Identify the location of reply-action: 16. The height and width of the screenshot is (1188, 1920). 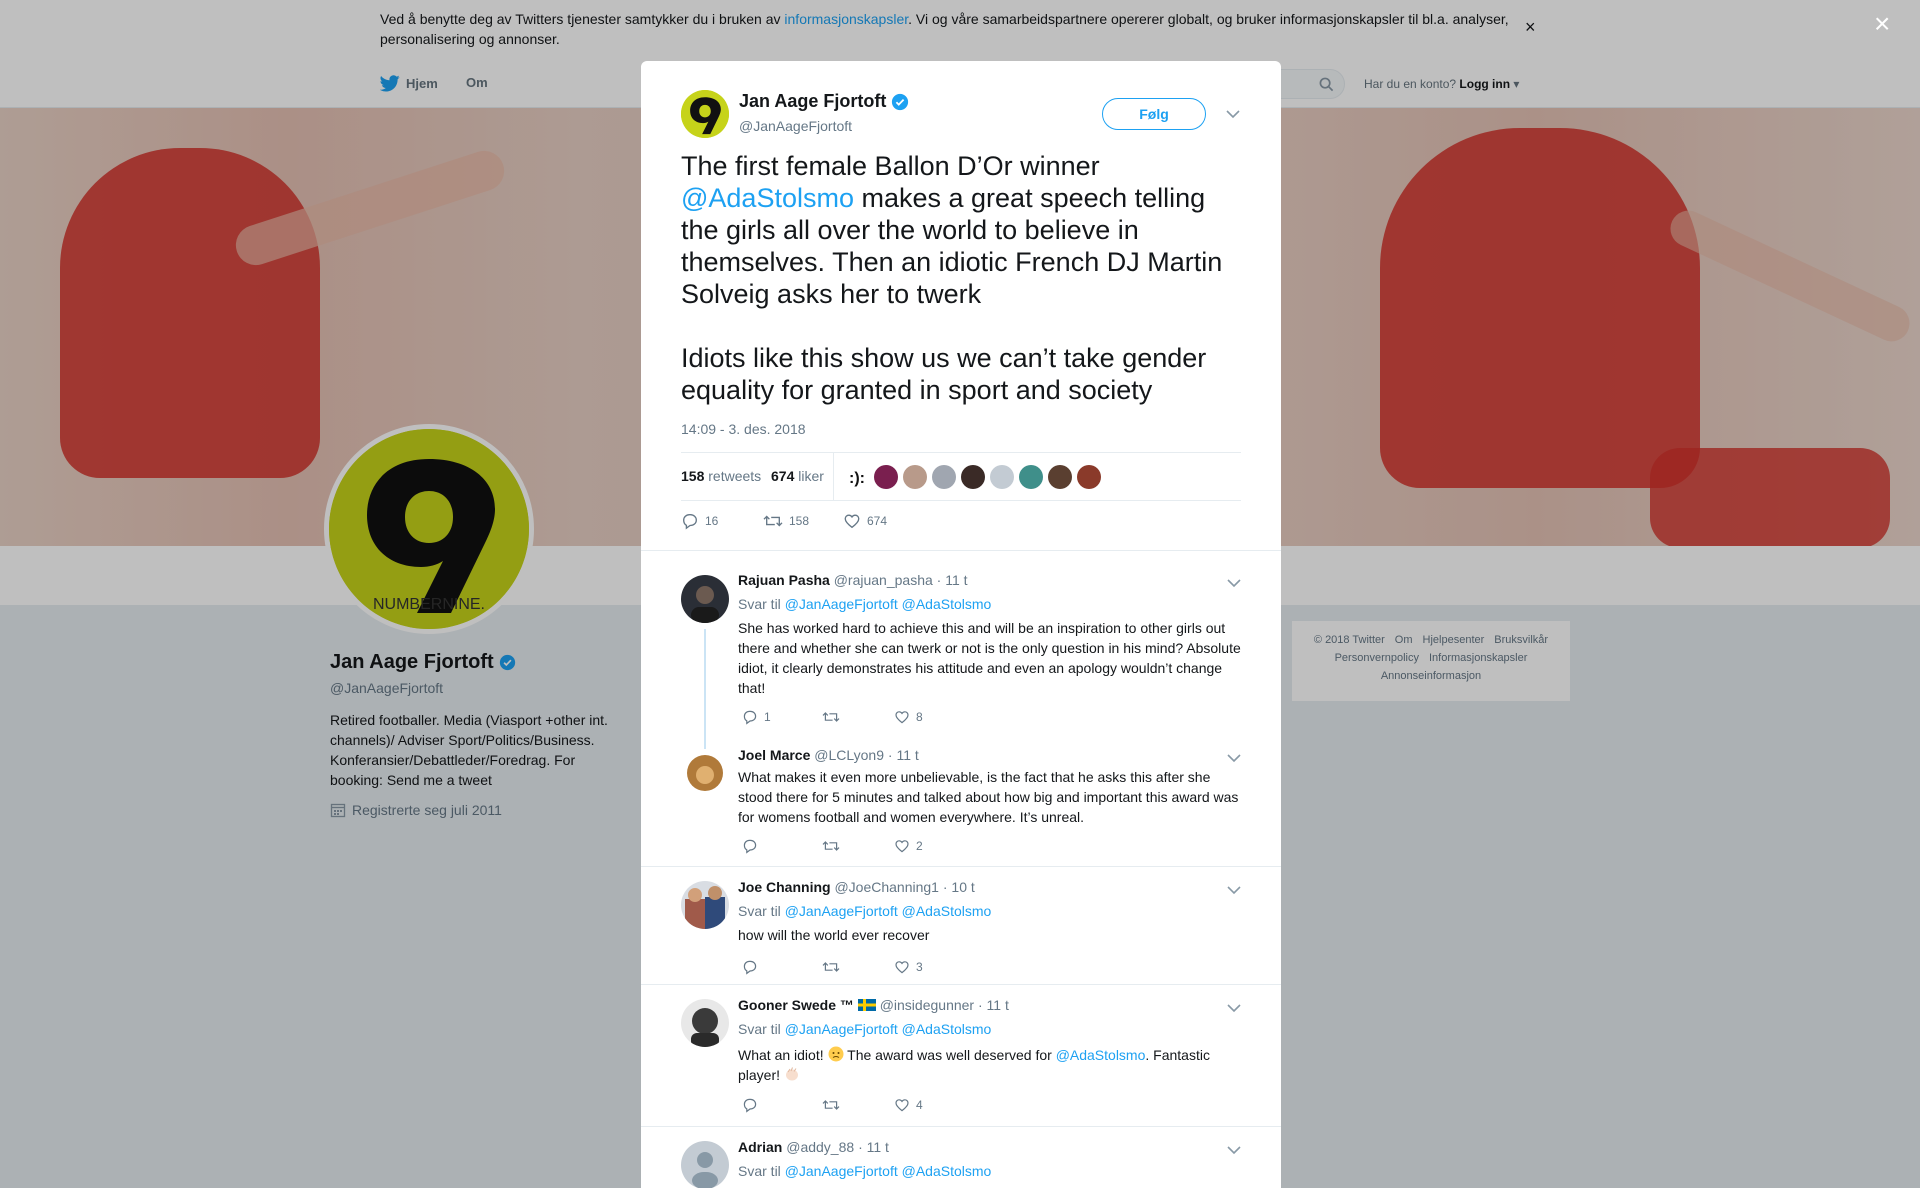
(722, 521).